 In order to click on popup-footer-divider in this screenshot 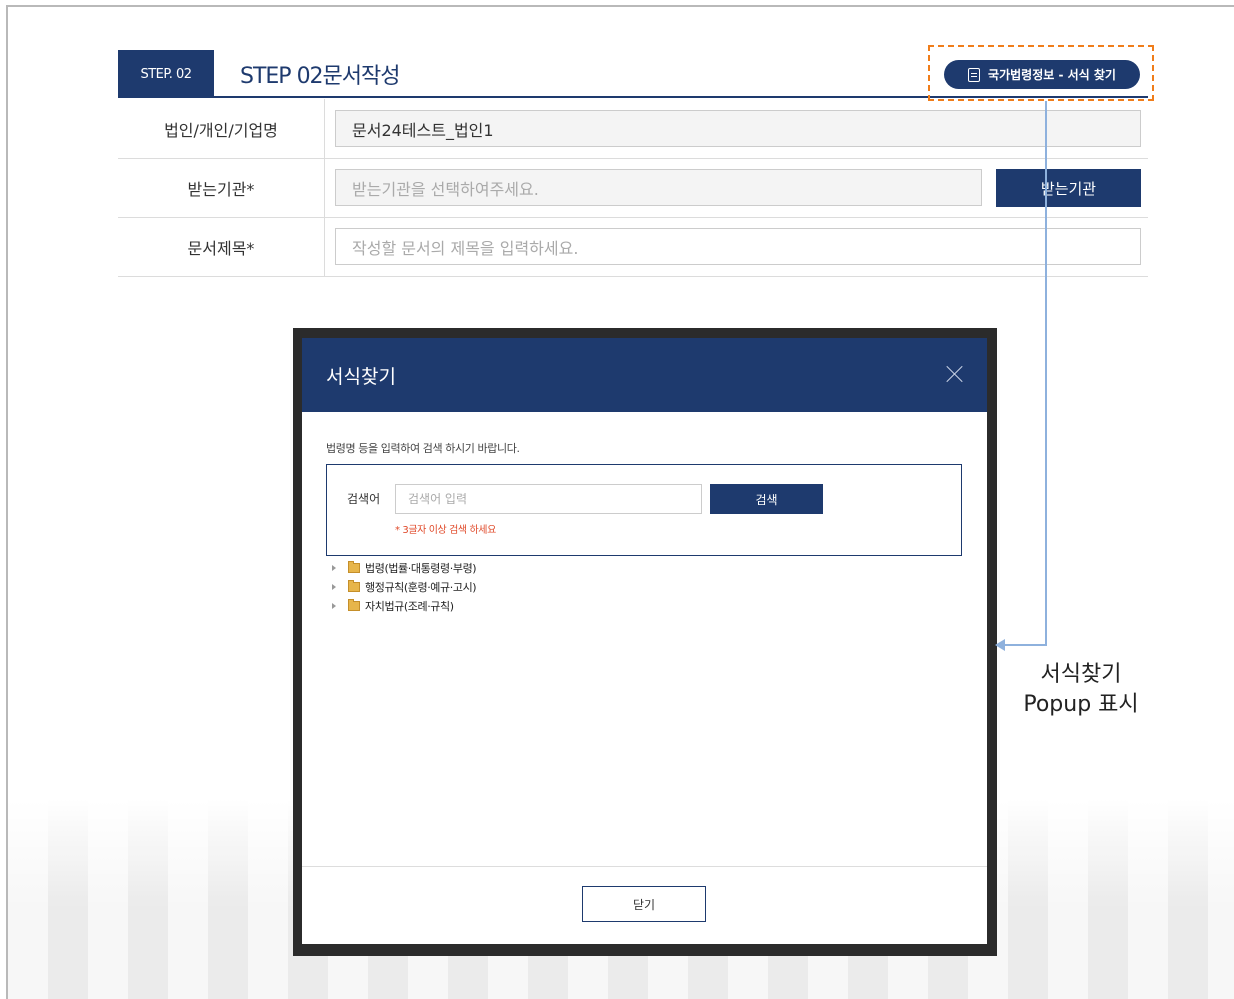, I will do `click(644, 866)`.